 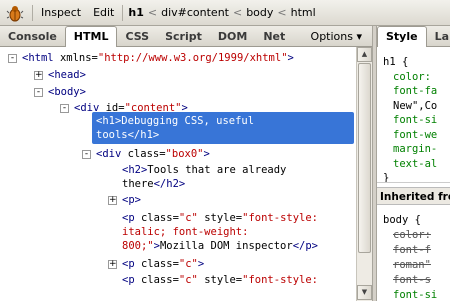 I want to click on tree-token: Debugging CSS, useful, so click(x=188, y=121).